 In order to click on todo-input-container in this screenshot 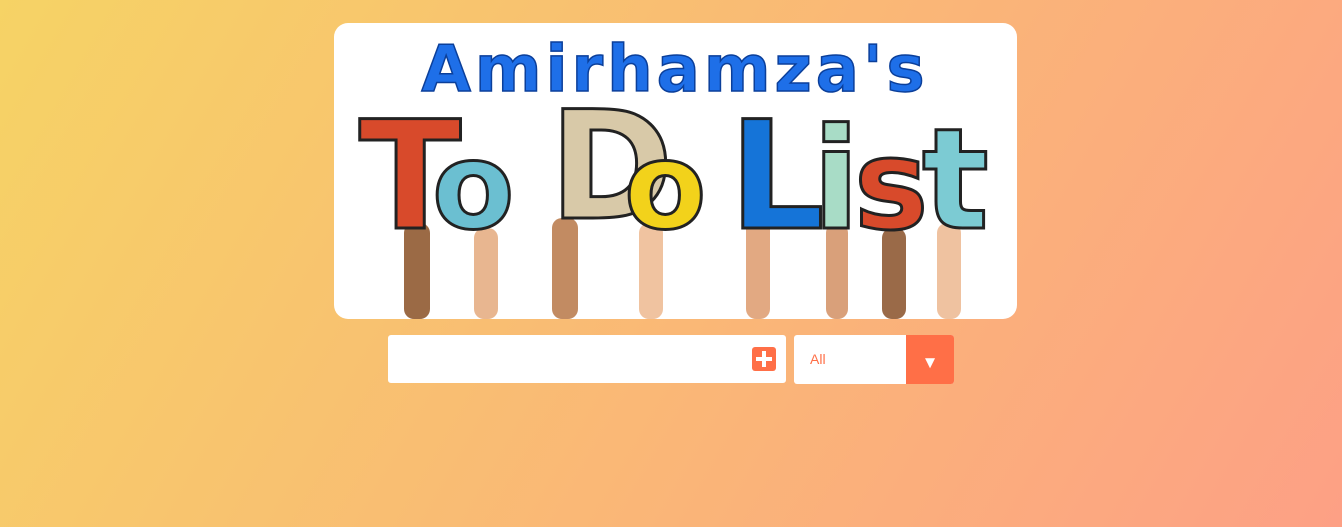, I will do `click(587, 359)`.